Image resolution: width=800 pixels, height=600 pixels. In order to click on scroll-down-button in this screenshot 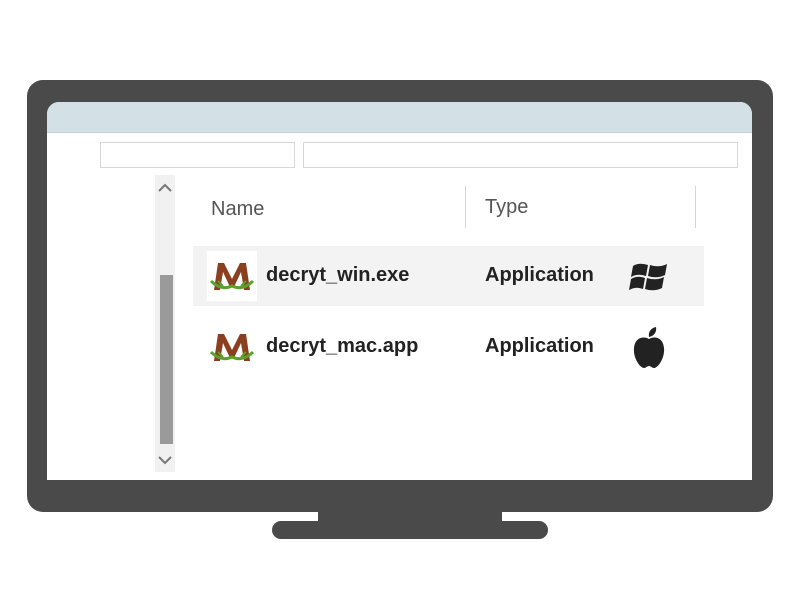, I will do `click(165, 460)`.